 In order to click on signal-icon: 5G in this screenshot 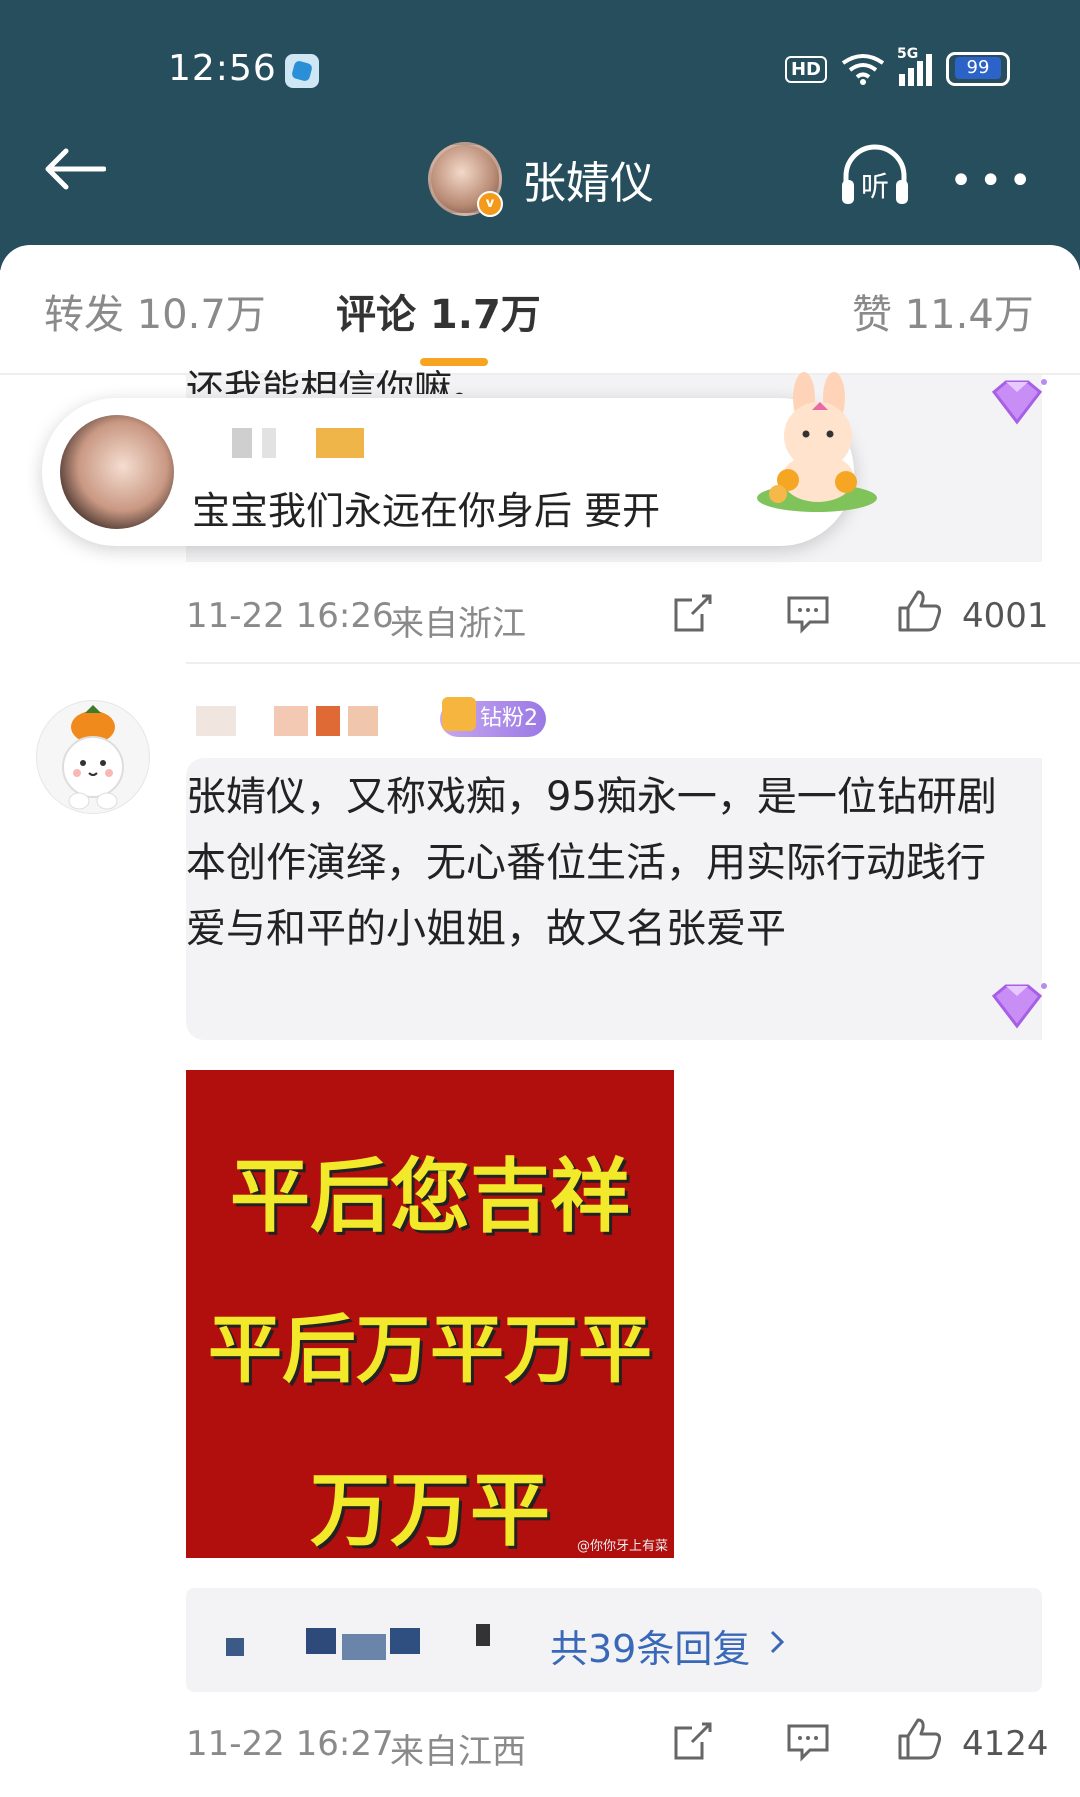, I will do `click(914, 66)`.